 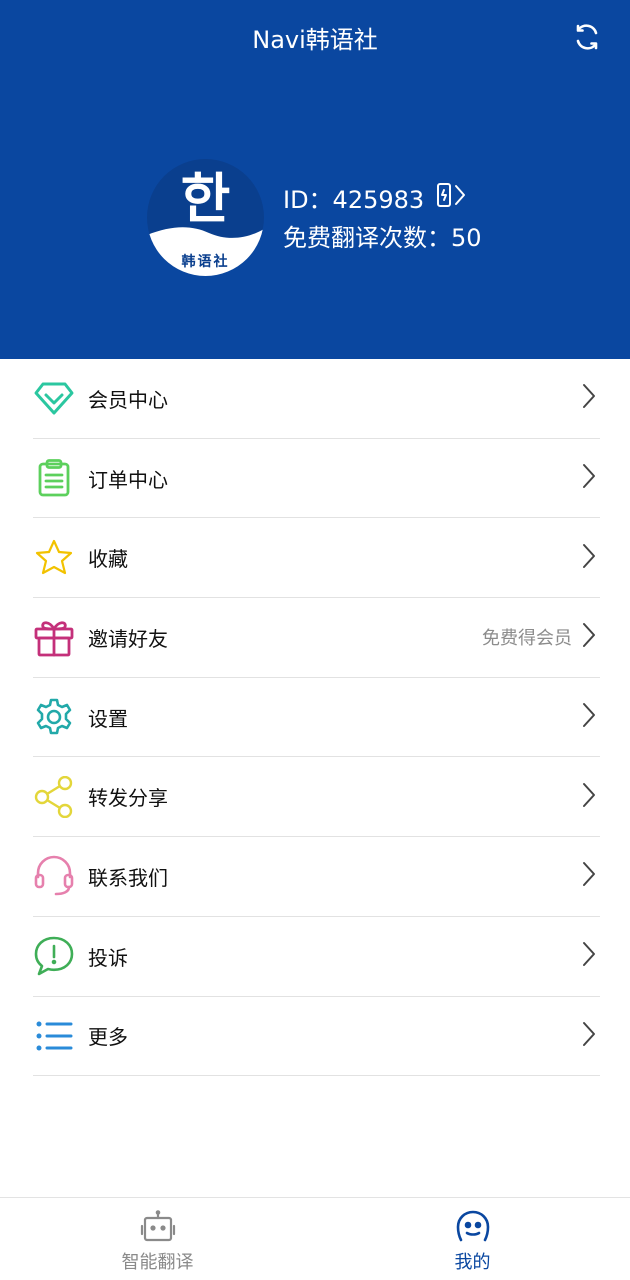 I want to click on diamond-icon, so click(x=54, y=398).